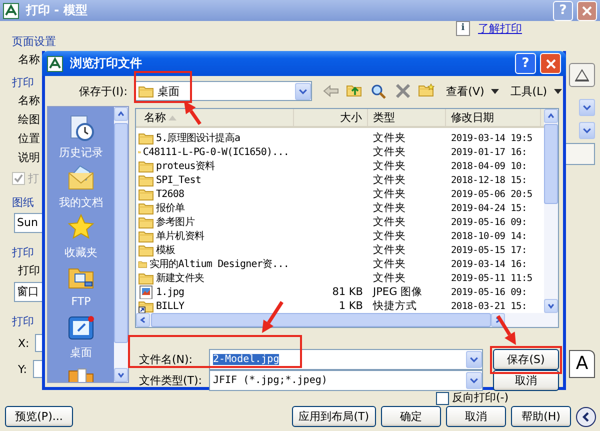  What do you see at coordinates (489, 166) in the screenshot?
I see `table-cell-text: 2018-04-09 10:` at bounding box center [489, 166].